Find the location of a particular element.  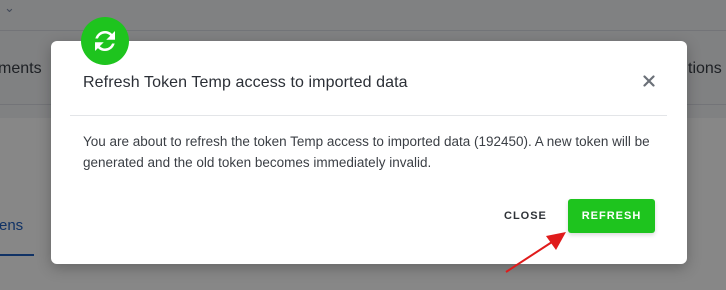

annotation-arrow-icon is located at coordinates (535, 252).